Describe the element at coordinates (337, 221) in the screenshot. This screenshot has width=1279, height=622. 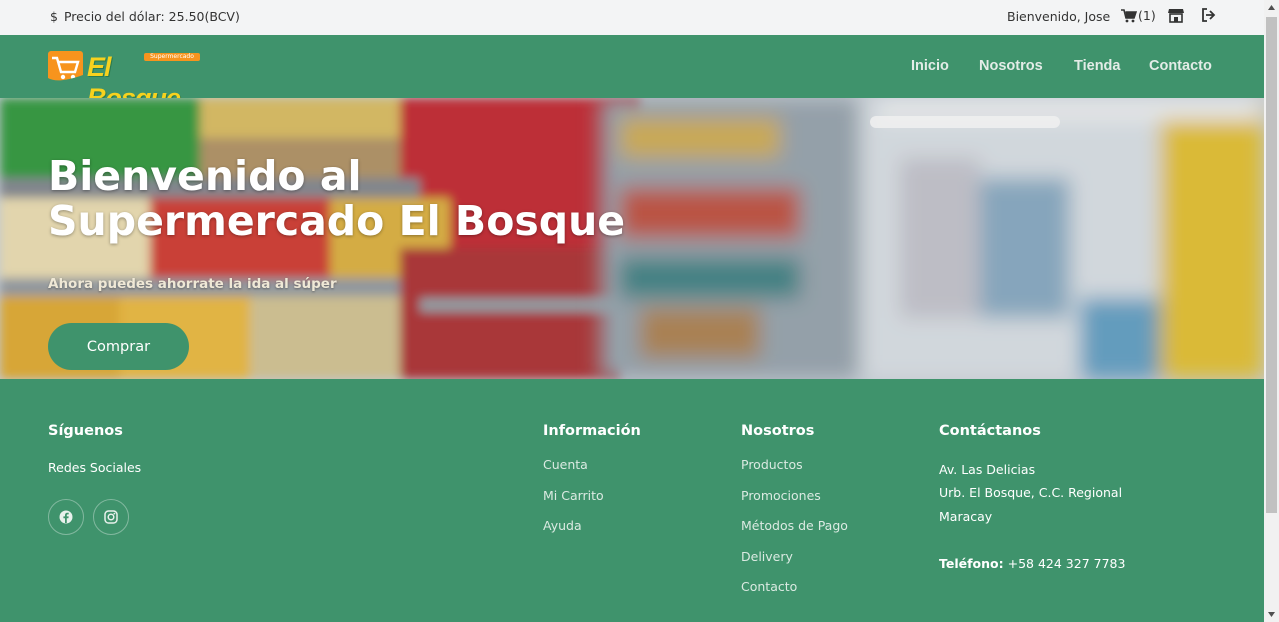
I see `hero-title-line2: Supermercado El Bosque` at that location.